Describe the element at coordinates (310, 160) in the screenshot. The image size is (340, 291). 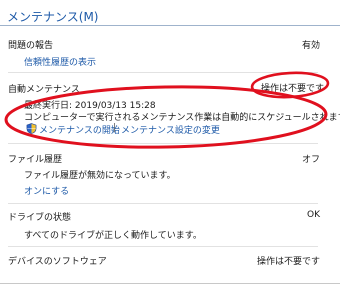
I see `file-history-status: オフ` at that location.